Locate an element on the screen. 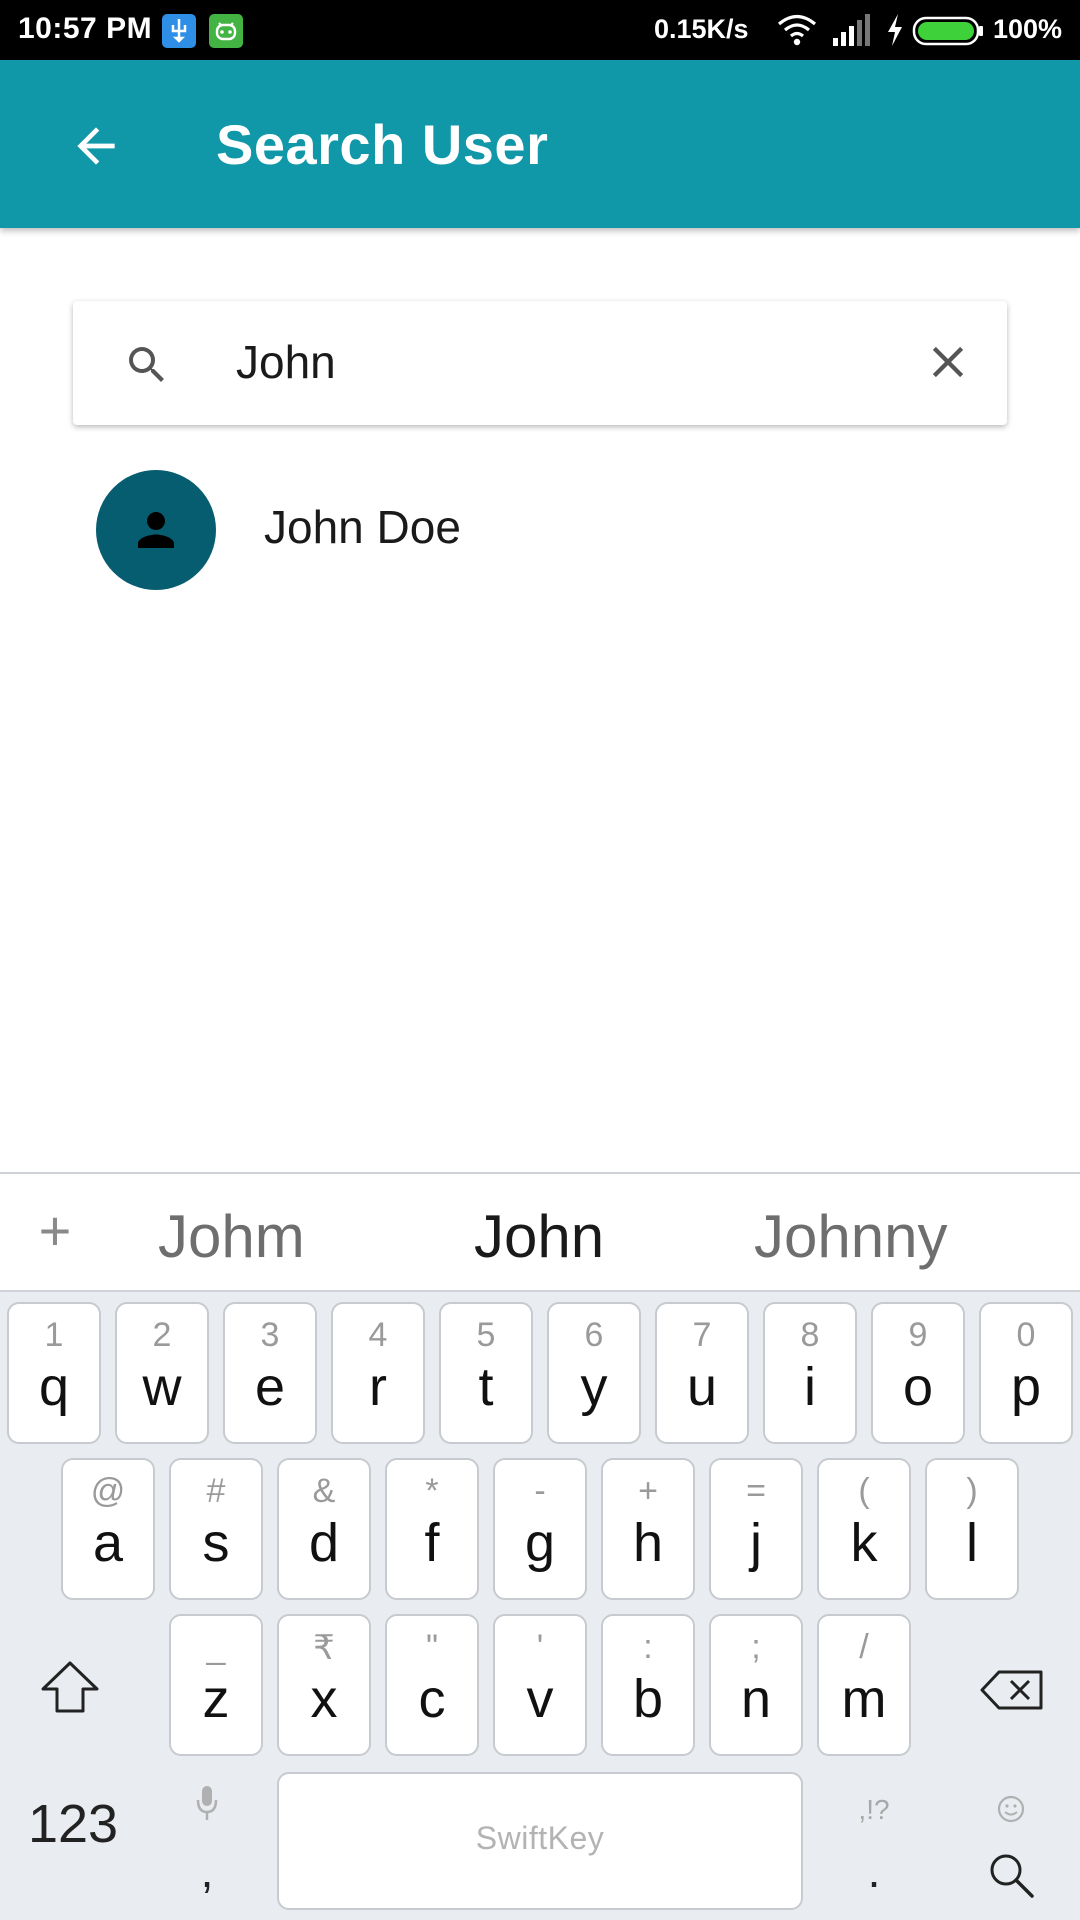  key-k: (k is located at coordinates (864, 1529).